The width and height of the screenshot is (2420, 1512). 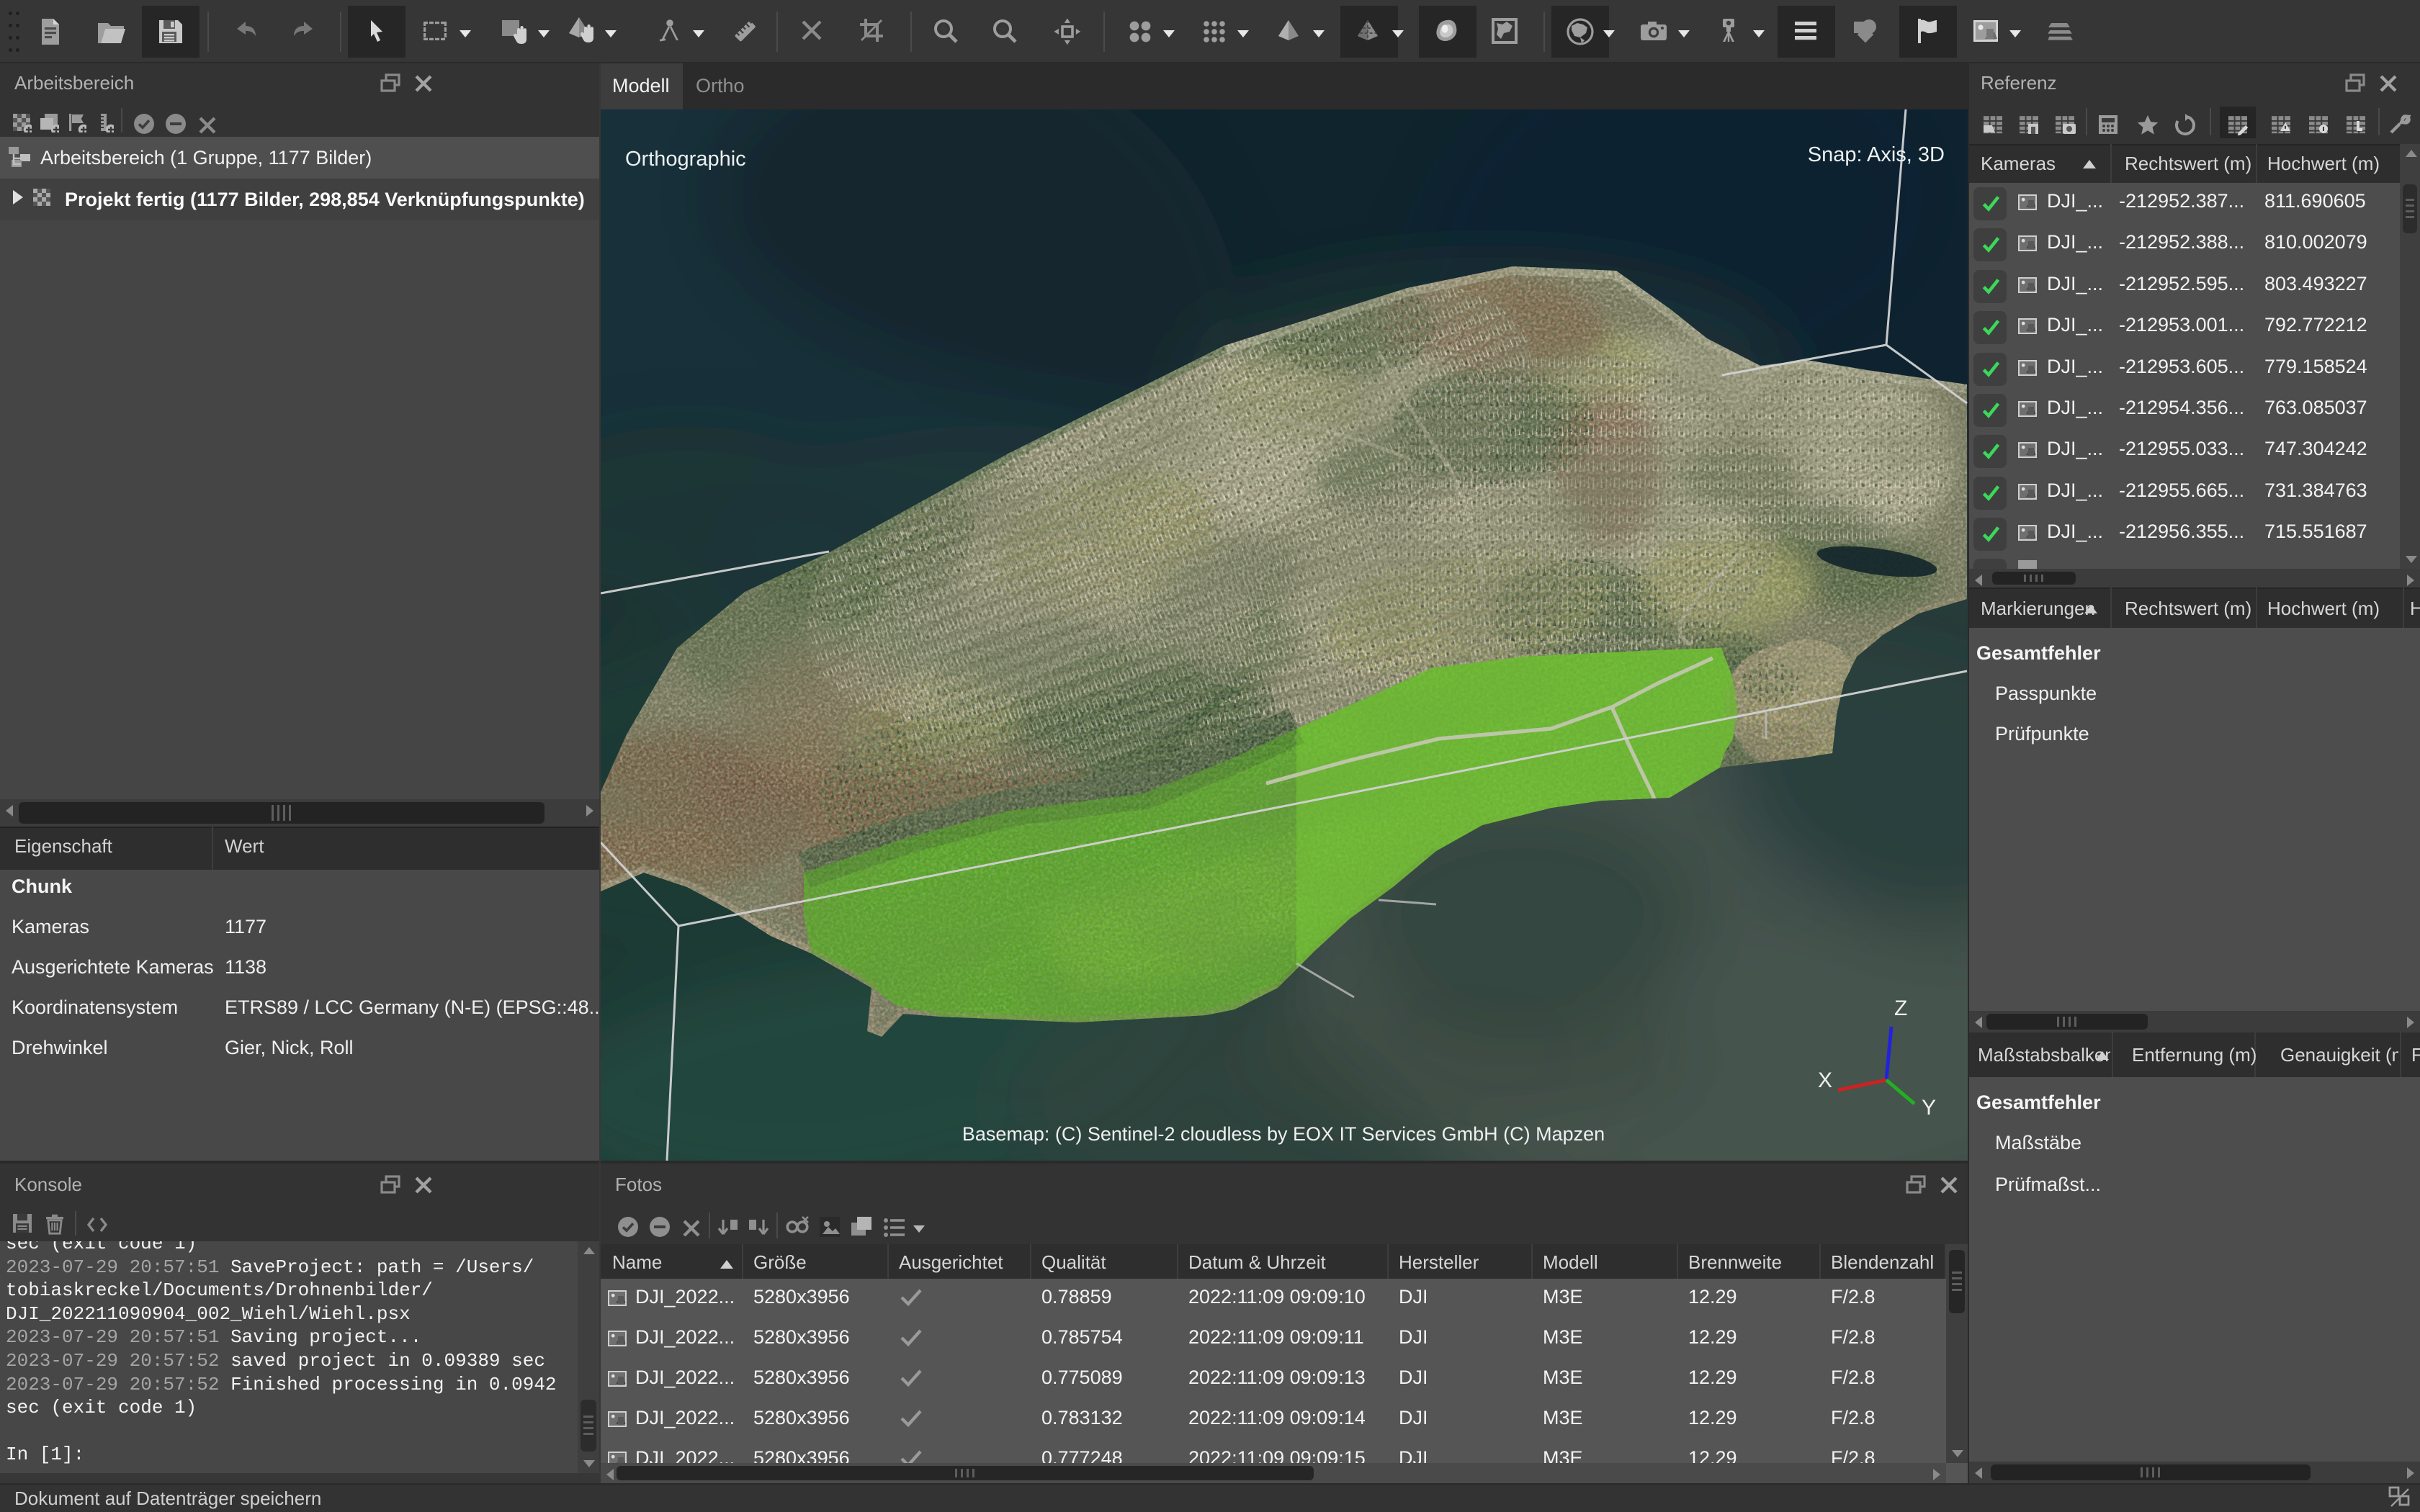 What do you see at coordinates (1900, 1008) in the screenshot?
I see `svg-text: Z` at bounding box center [1900, 1008].